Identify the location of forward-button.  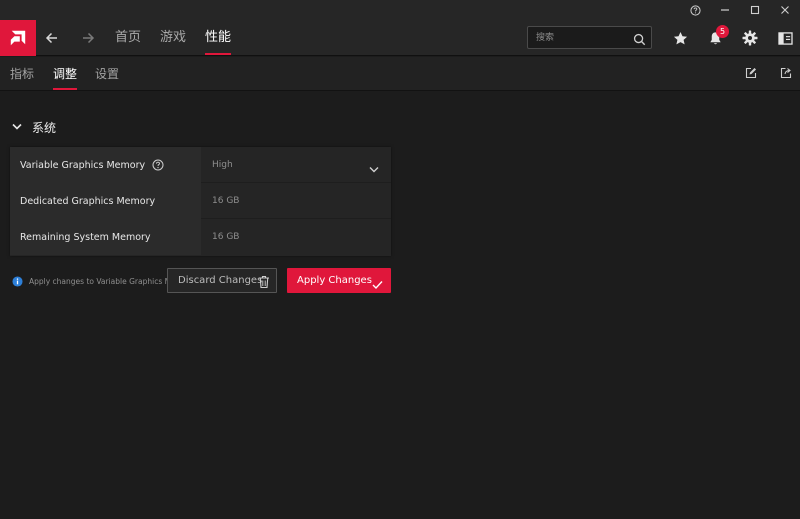
(88, 38).